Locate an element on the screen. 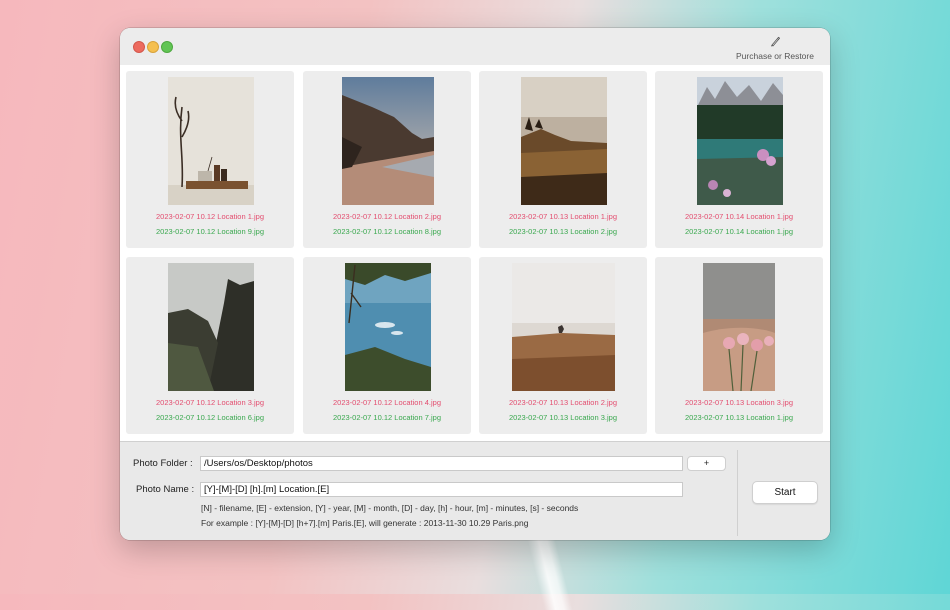  original-filename: 2023-02-07 10.13 Location 2.jpg is located at coordinates (562, 402).